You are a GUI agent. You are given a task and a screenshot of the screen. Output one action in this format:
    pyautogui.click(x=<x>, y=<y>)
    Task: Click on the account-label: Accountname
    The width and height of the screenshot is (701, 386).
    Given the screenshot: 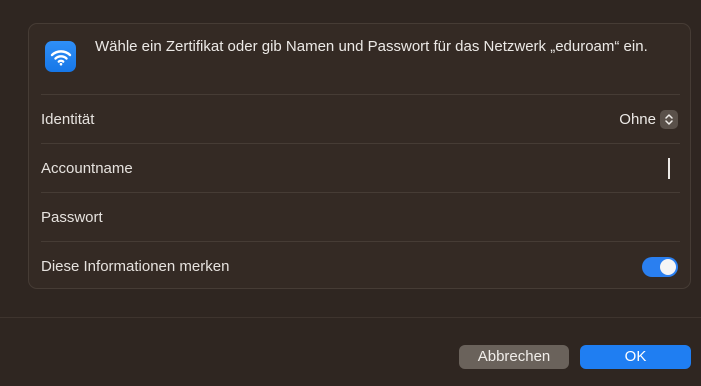 What is the action you would take?
    pyautogui.click(x=87, y=168)
    